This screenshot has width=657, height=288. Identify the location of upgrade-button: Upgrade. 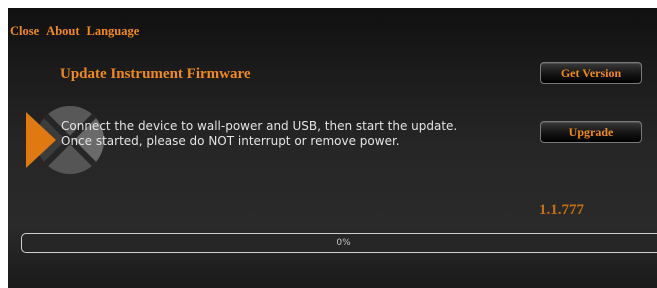
(591, 132).